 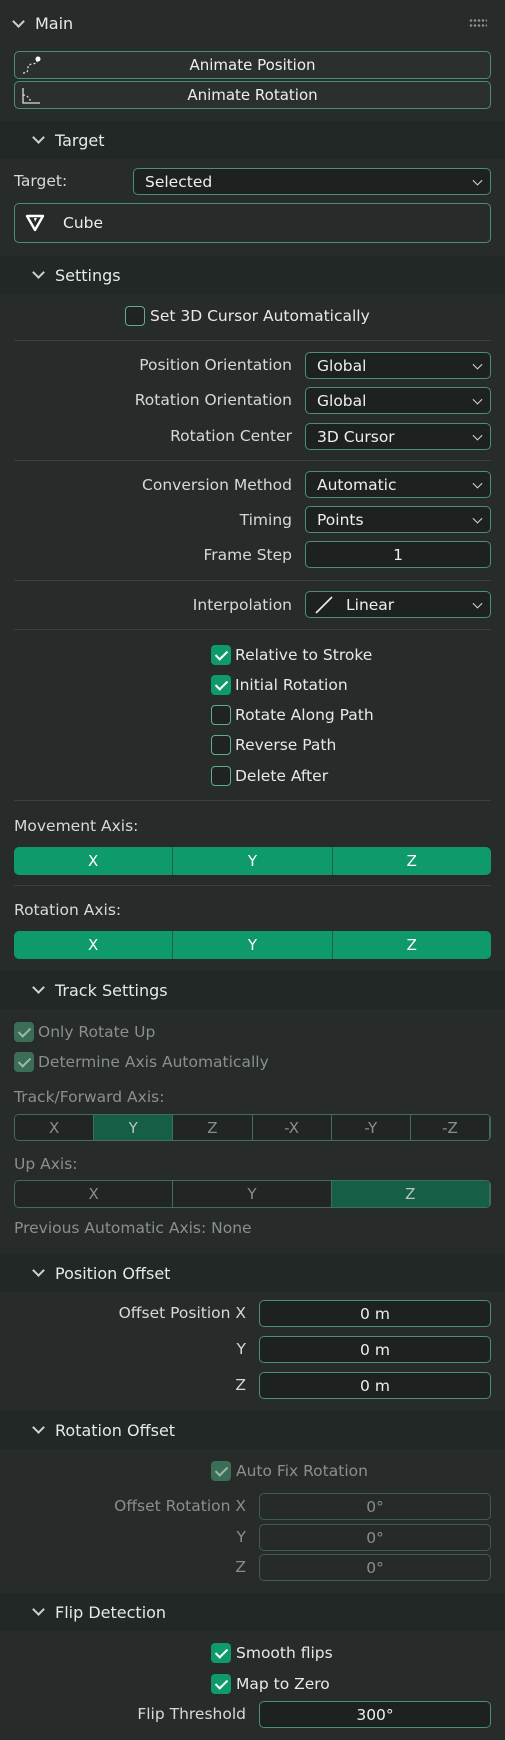 What do you see at coordinates (252, 1430) in the screenshot?
I see `rotation-offset-section-header: Rotation Offset` at bounding box center [252, 1430].